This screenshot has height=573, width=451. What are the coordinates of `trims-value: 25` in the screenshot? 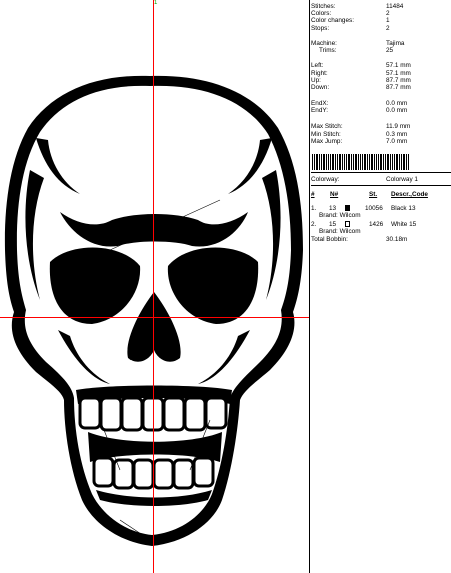 It's located at (390, 50).